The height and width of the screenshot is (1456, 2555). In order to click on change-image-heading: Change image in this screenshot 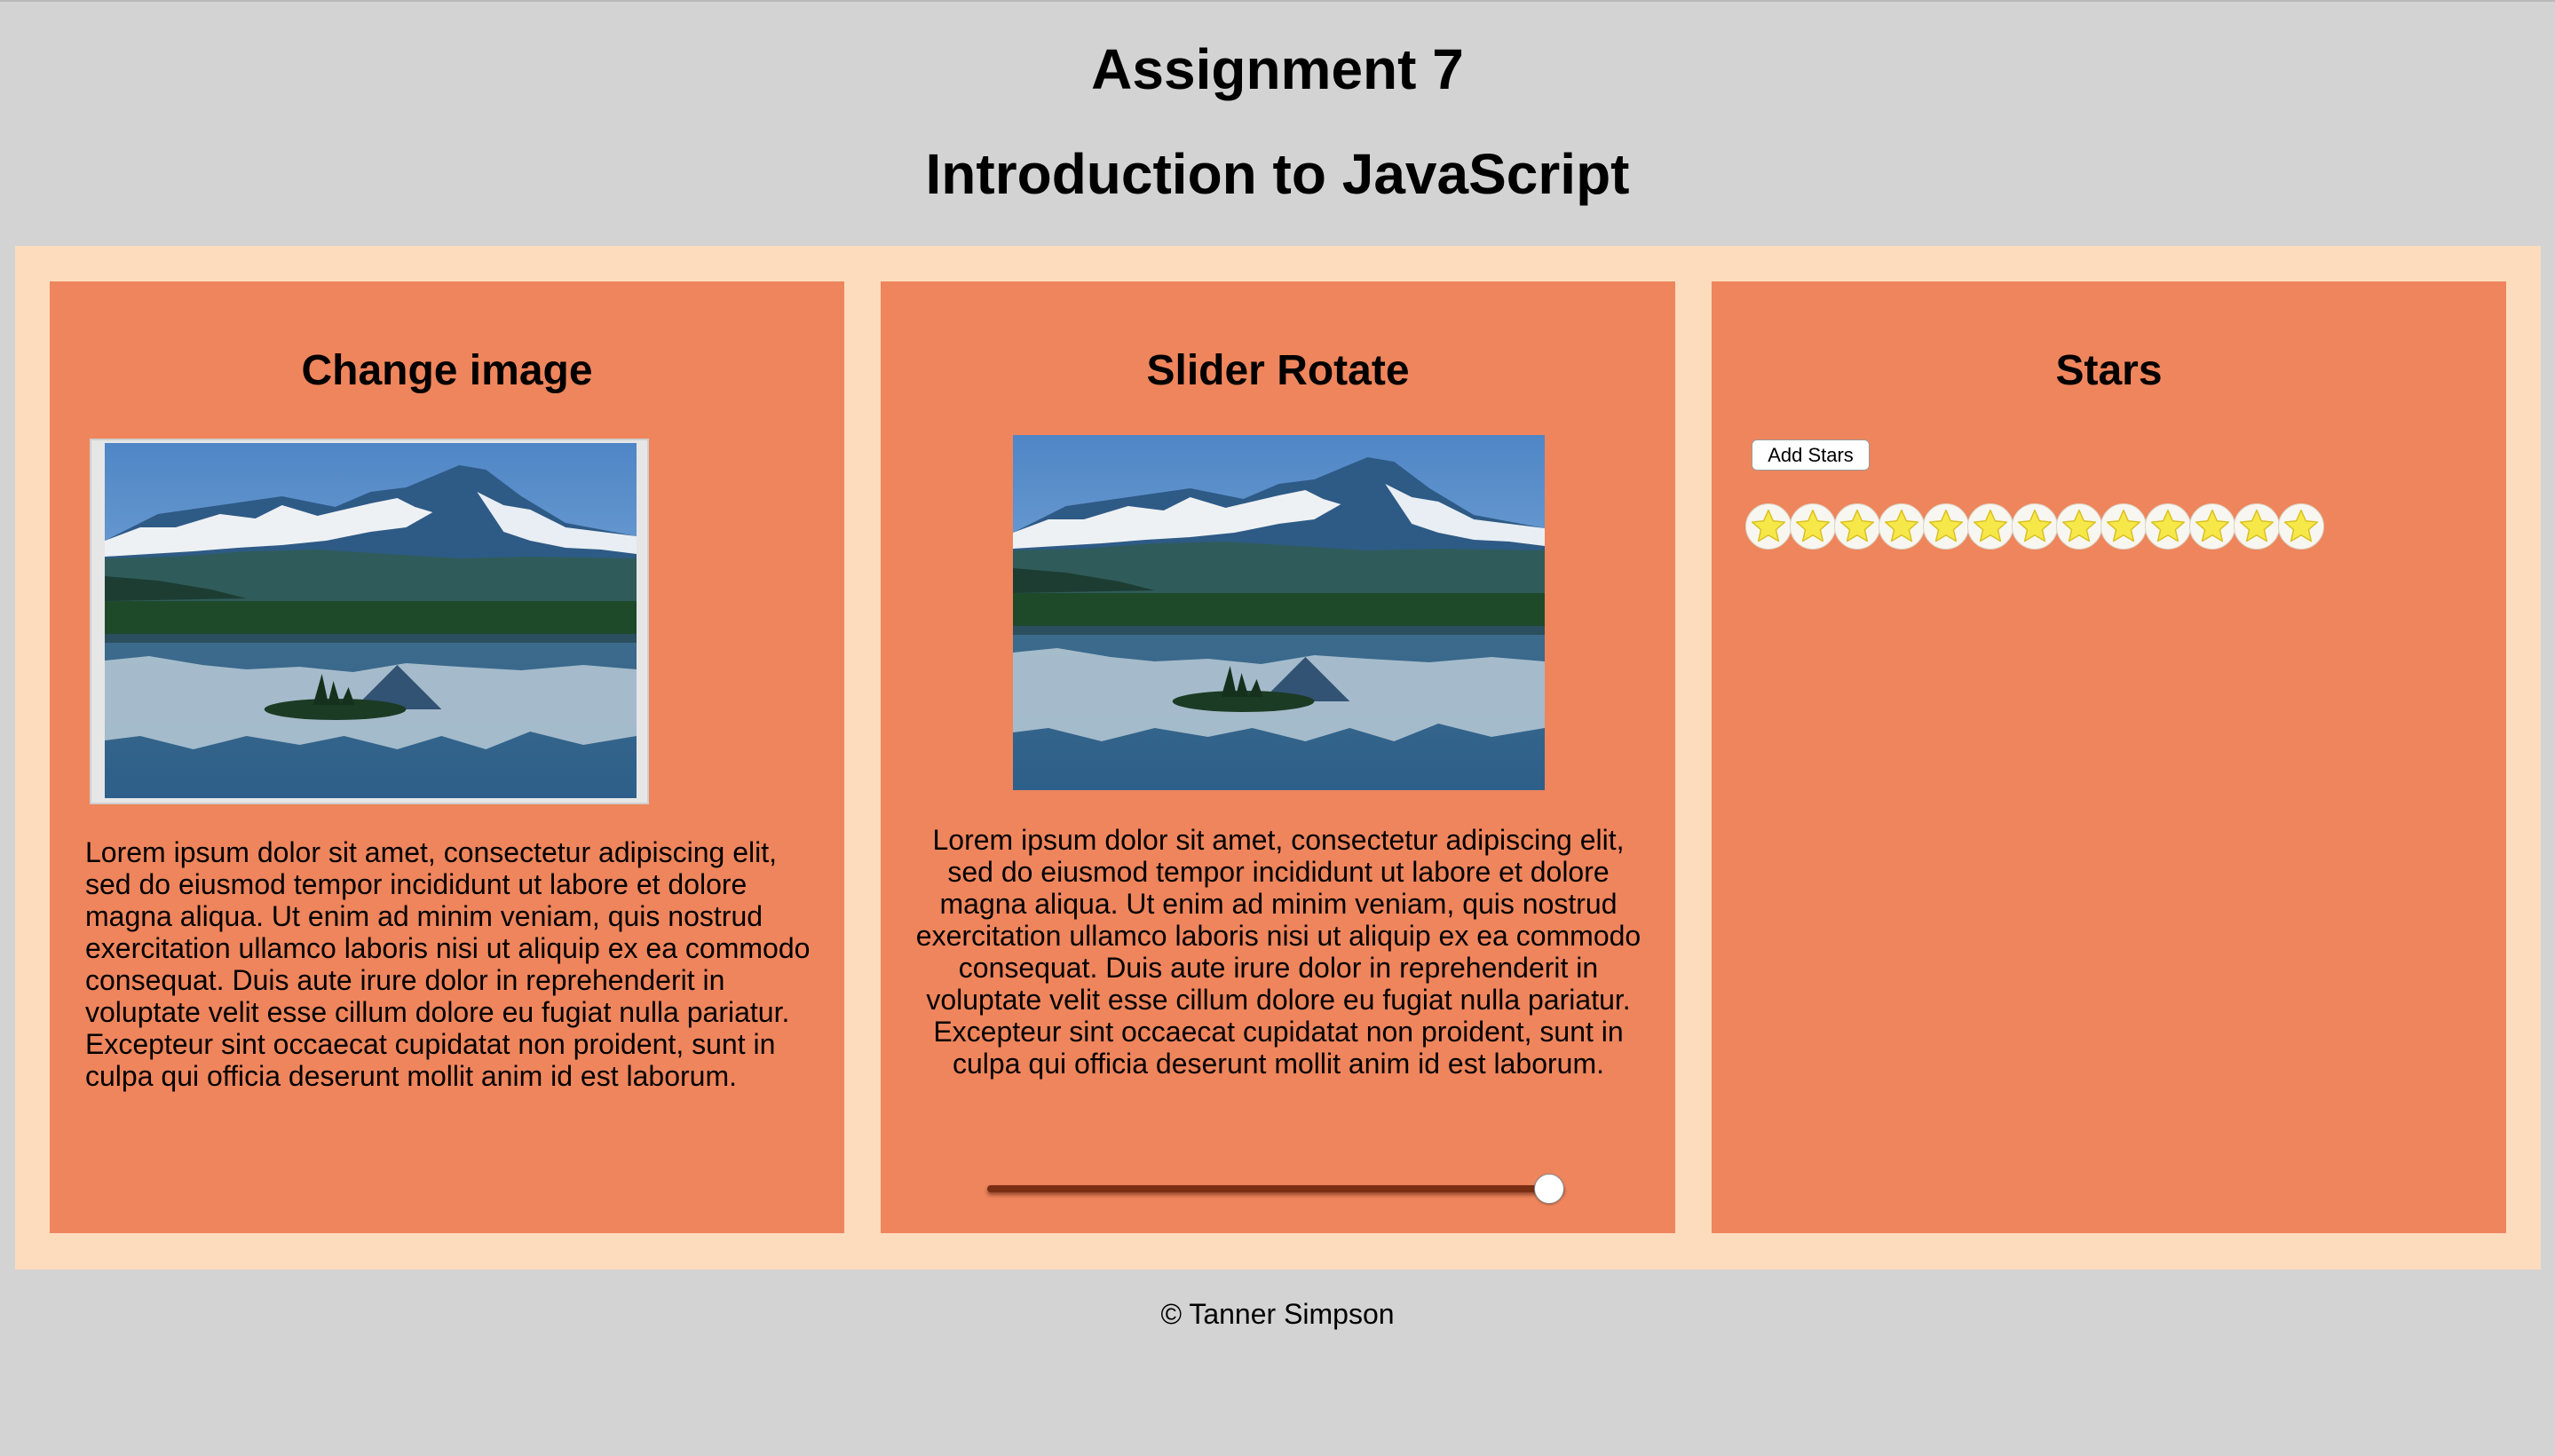, I will do `click(447, 370)`.